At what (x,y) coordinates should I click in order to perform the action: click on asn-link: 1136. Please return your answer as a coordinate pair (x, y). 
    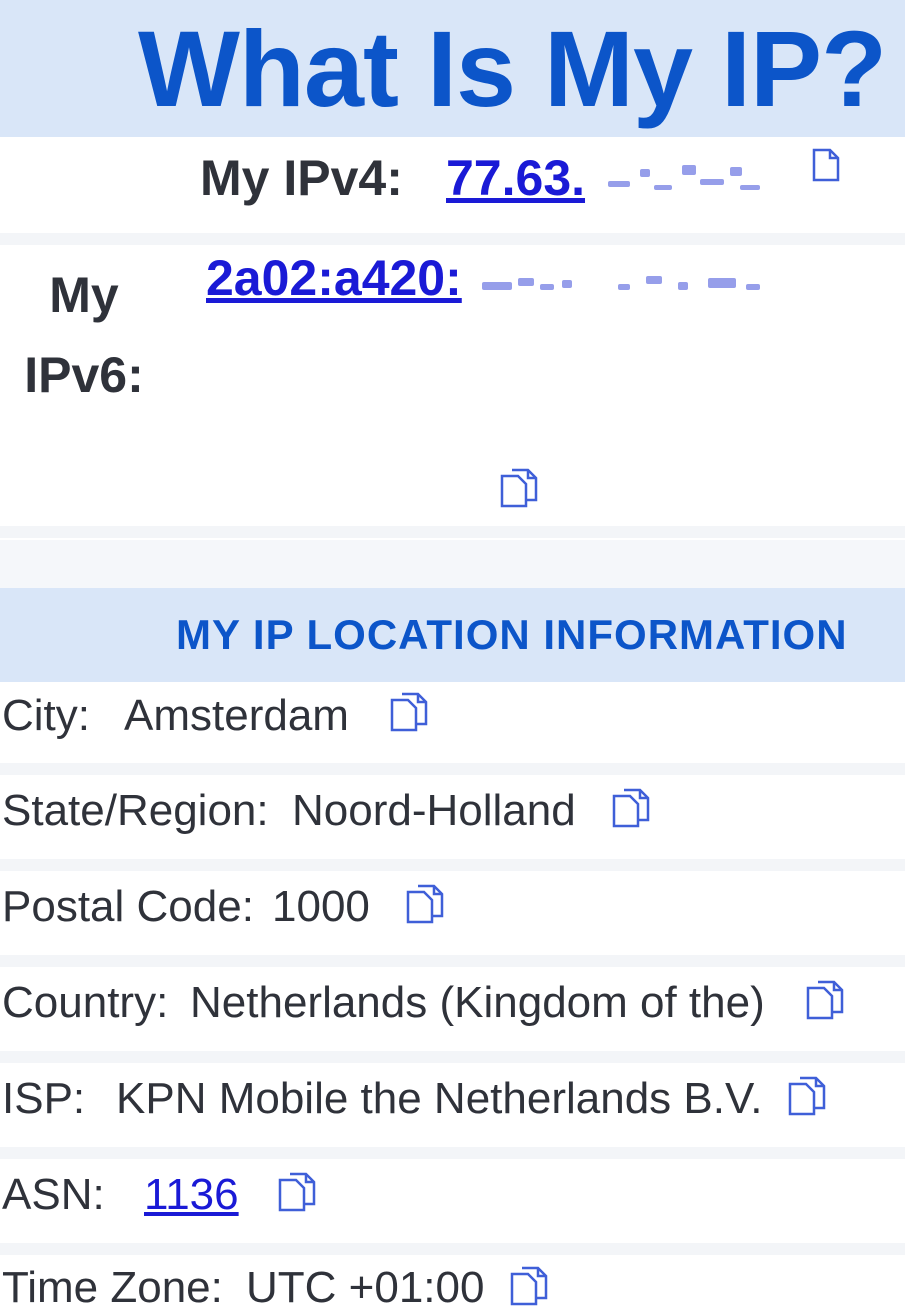
    Looking at the image, I should click on (191, 1195).